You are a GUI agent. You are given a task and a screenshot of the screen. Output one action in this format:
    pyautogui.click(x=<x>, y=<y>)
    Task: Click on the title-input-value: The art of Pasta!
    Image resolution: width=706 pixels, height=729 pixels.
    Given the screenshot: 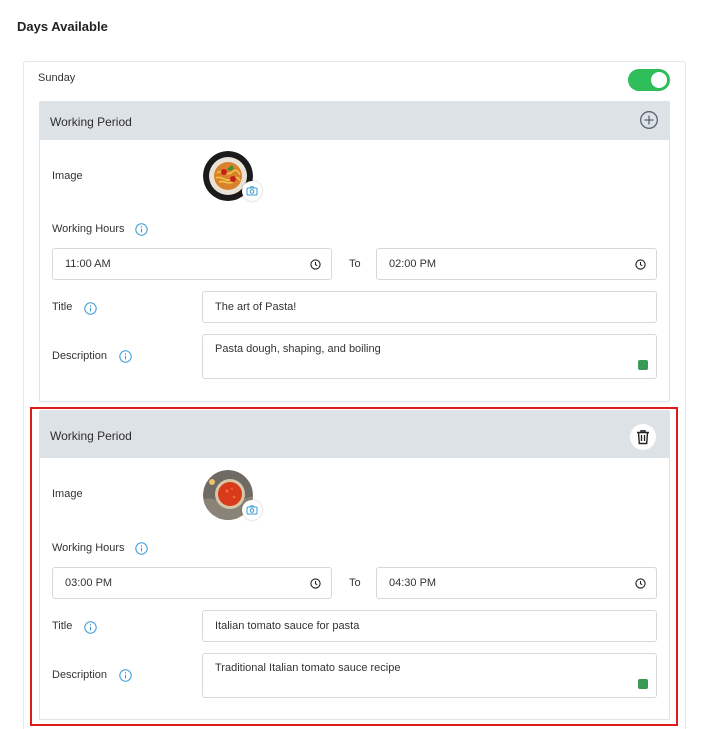 What is the action you would take?
    pyautogui.click(x=256, y=307)
    